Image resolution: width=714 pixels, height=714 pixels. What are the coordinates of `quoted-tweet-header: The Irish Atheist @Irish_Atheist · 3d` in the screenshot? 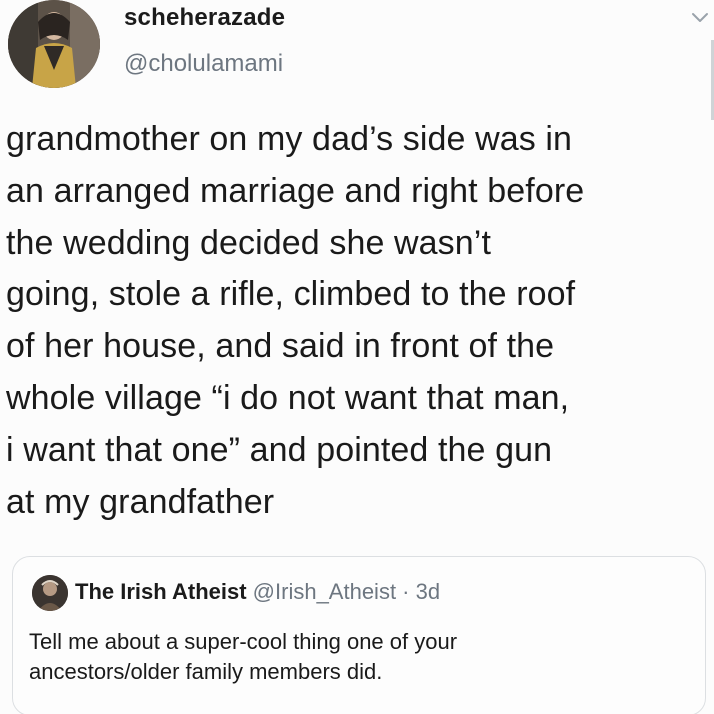 It's located at (257, 592).